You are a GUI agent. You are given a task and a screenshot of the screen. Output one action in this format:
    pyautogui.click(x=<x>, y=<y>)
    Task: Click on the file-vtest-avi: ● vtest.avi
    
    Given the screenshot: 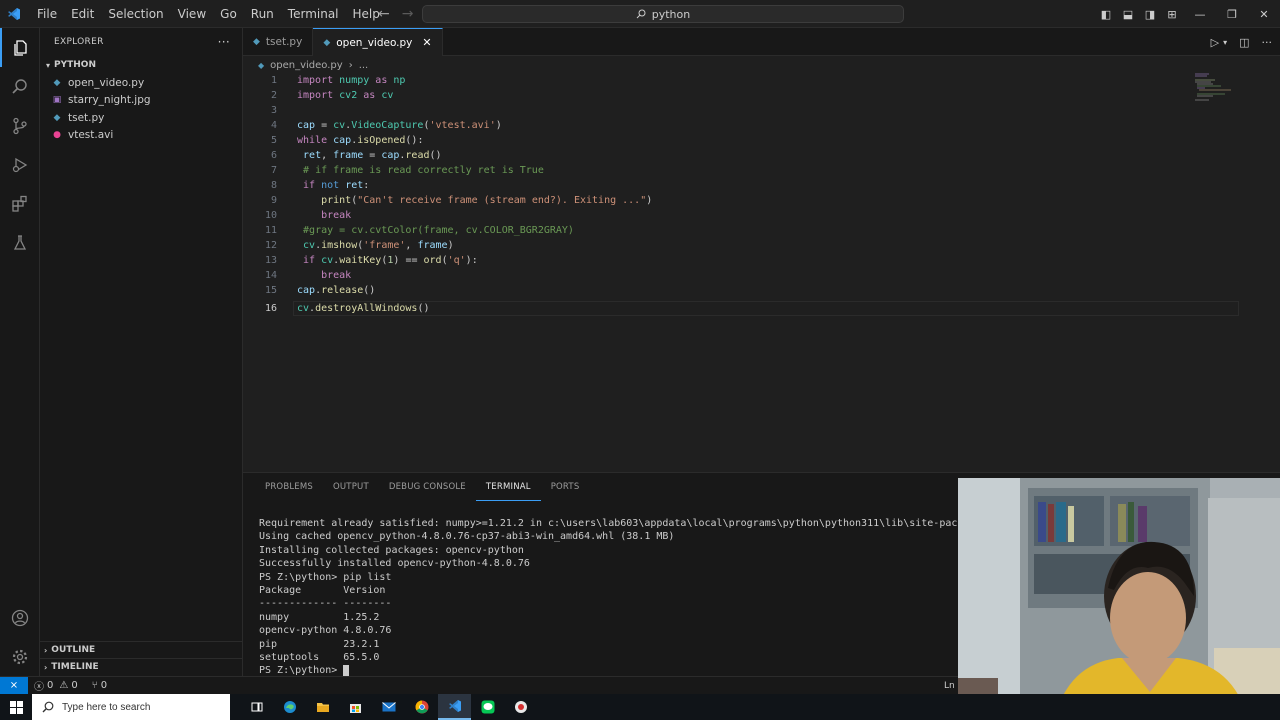 What is the action you would take?
    pyautogui.click(x=141, y=136)
    